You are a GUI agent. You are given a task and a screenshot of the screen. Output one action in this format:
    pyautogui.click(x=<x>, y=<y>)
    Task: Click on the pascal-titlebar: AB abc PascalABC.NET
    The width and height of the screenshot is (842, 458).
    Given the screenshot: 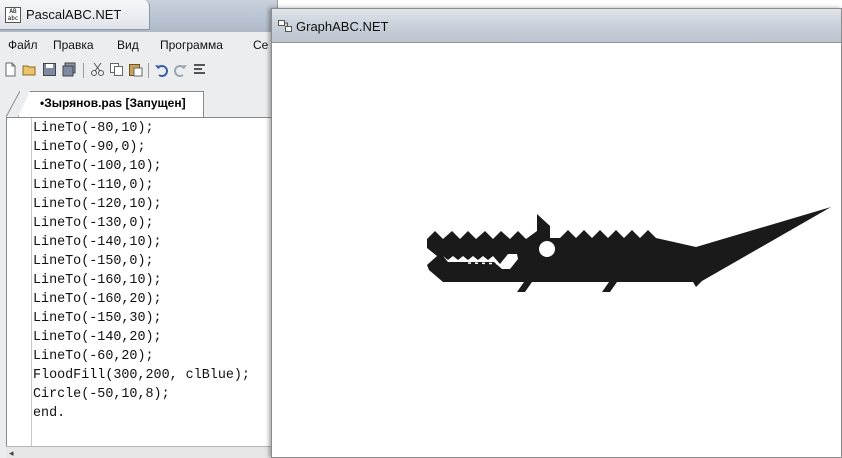 What is the action you would take?
    pyautogui.click(x=138, y=16)
    